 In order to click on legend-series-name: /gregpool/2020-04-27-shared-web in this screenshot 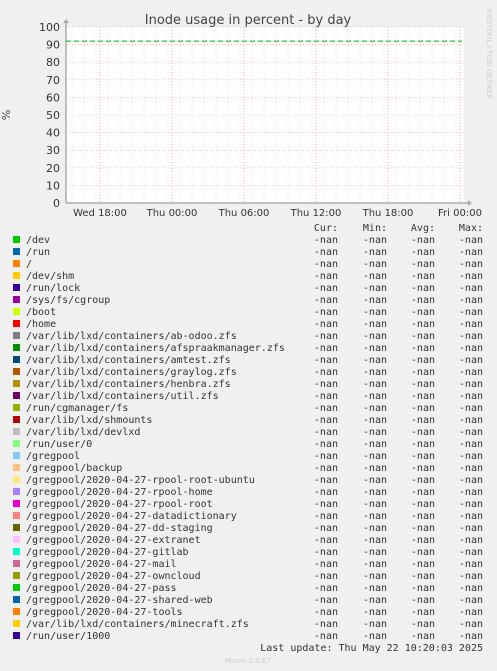, I will do `click(119, 600)`.